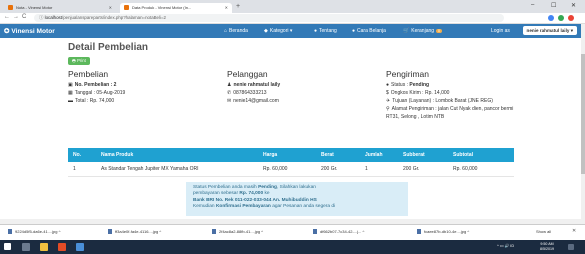 This screenshot has width=585, height=254. I want to click on profile-avatar-icon, so click(571, 18).